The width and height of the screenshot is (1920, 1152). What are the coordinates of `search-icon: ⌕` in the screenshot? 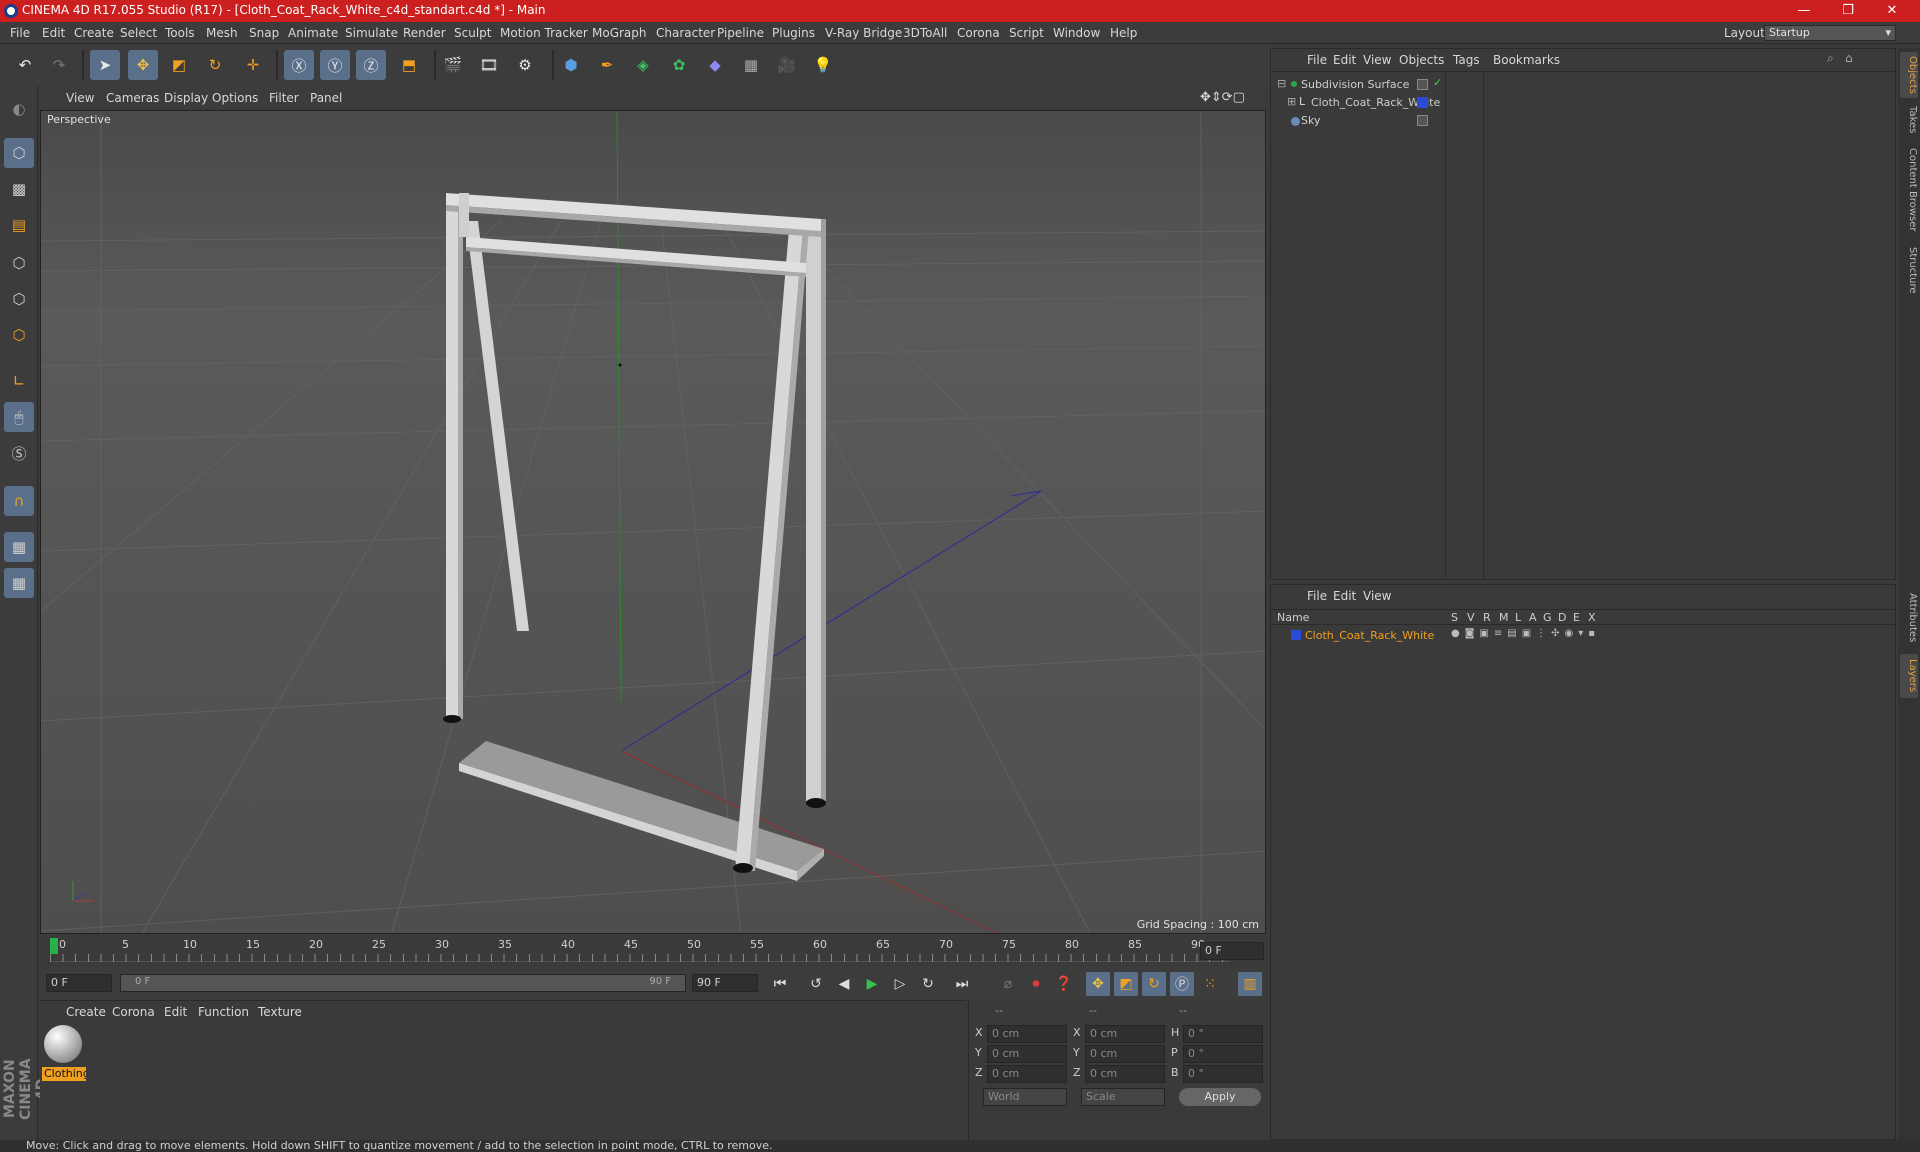 It's located at (1830, 58).